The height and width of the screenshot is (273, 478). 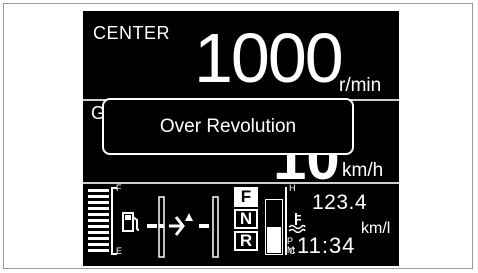 I want to click on fuel-economy-value: 123.4, so click(x=340, y=202).